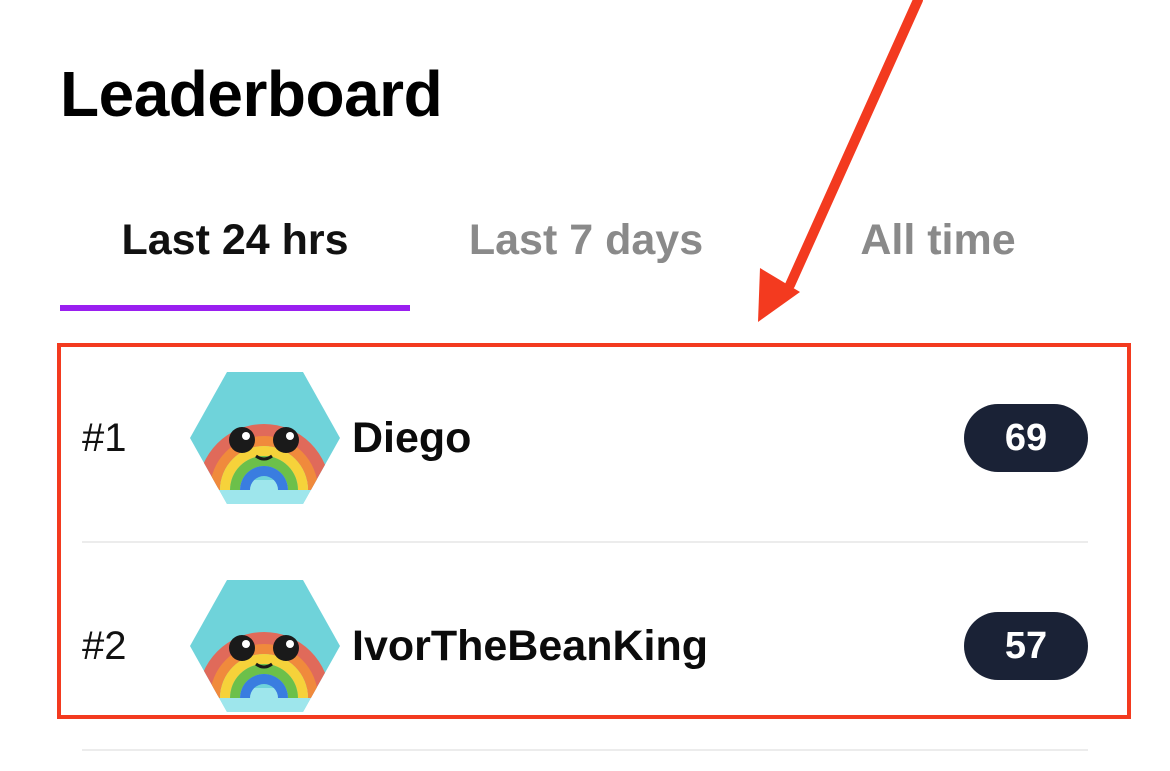 The image size is (1170, 771). I want to click on tab-last-7-days: Last 7 days, so click(586, 255).